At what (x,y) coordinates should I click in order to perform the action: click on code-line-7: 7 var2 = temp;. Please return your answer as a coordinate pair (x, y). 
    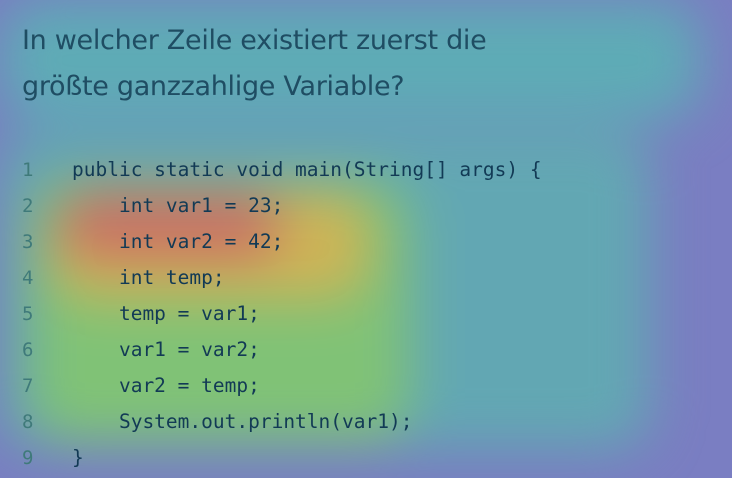
    Looking at the image, I should click on (366, 386).